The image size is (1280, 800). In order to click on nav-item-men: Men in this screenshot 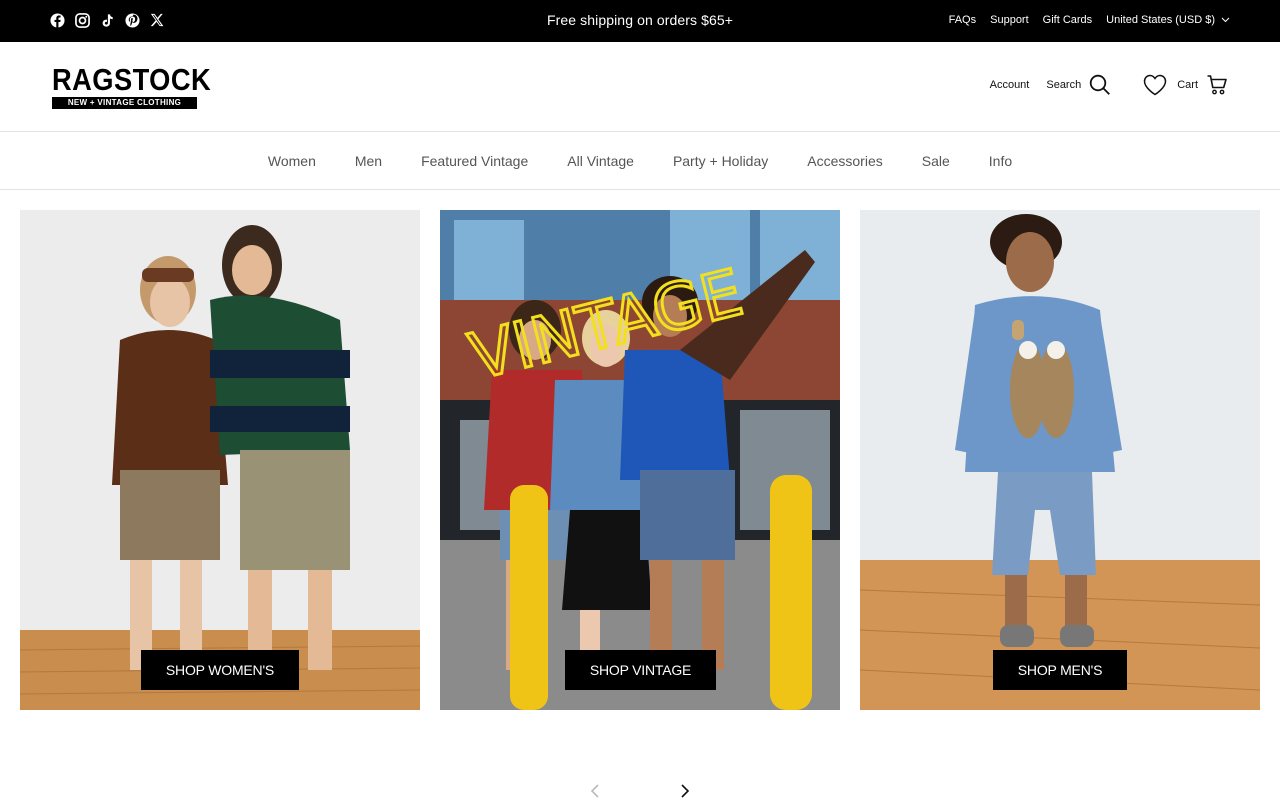, I will do `click(368, 161)`.